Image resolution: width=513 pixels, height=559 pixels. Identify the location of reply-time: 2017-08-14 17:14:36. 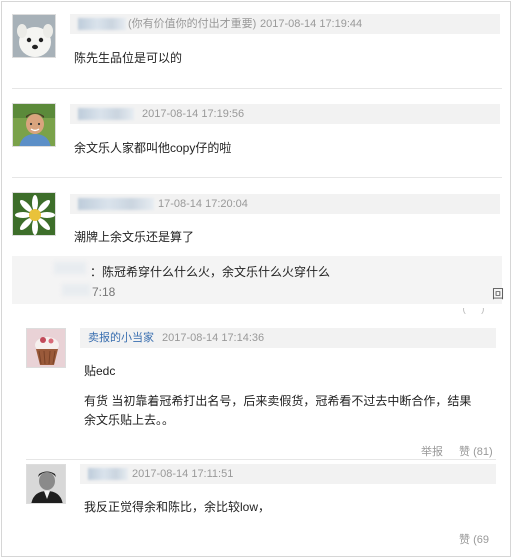
(213, 338).